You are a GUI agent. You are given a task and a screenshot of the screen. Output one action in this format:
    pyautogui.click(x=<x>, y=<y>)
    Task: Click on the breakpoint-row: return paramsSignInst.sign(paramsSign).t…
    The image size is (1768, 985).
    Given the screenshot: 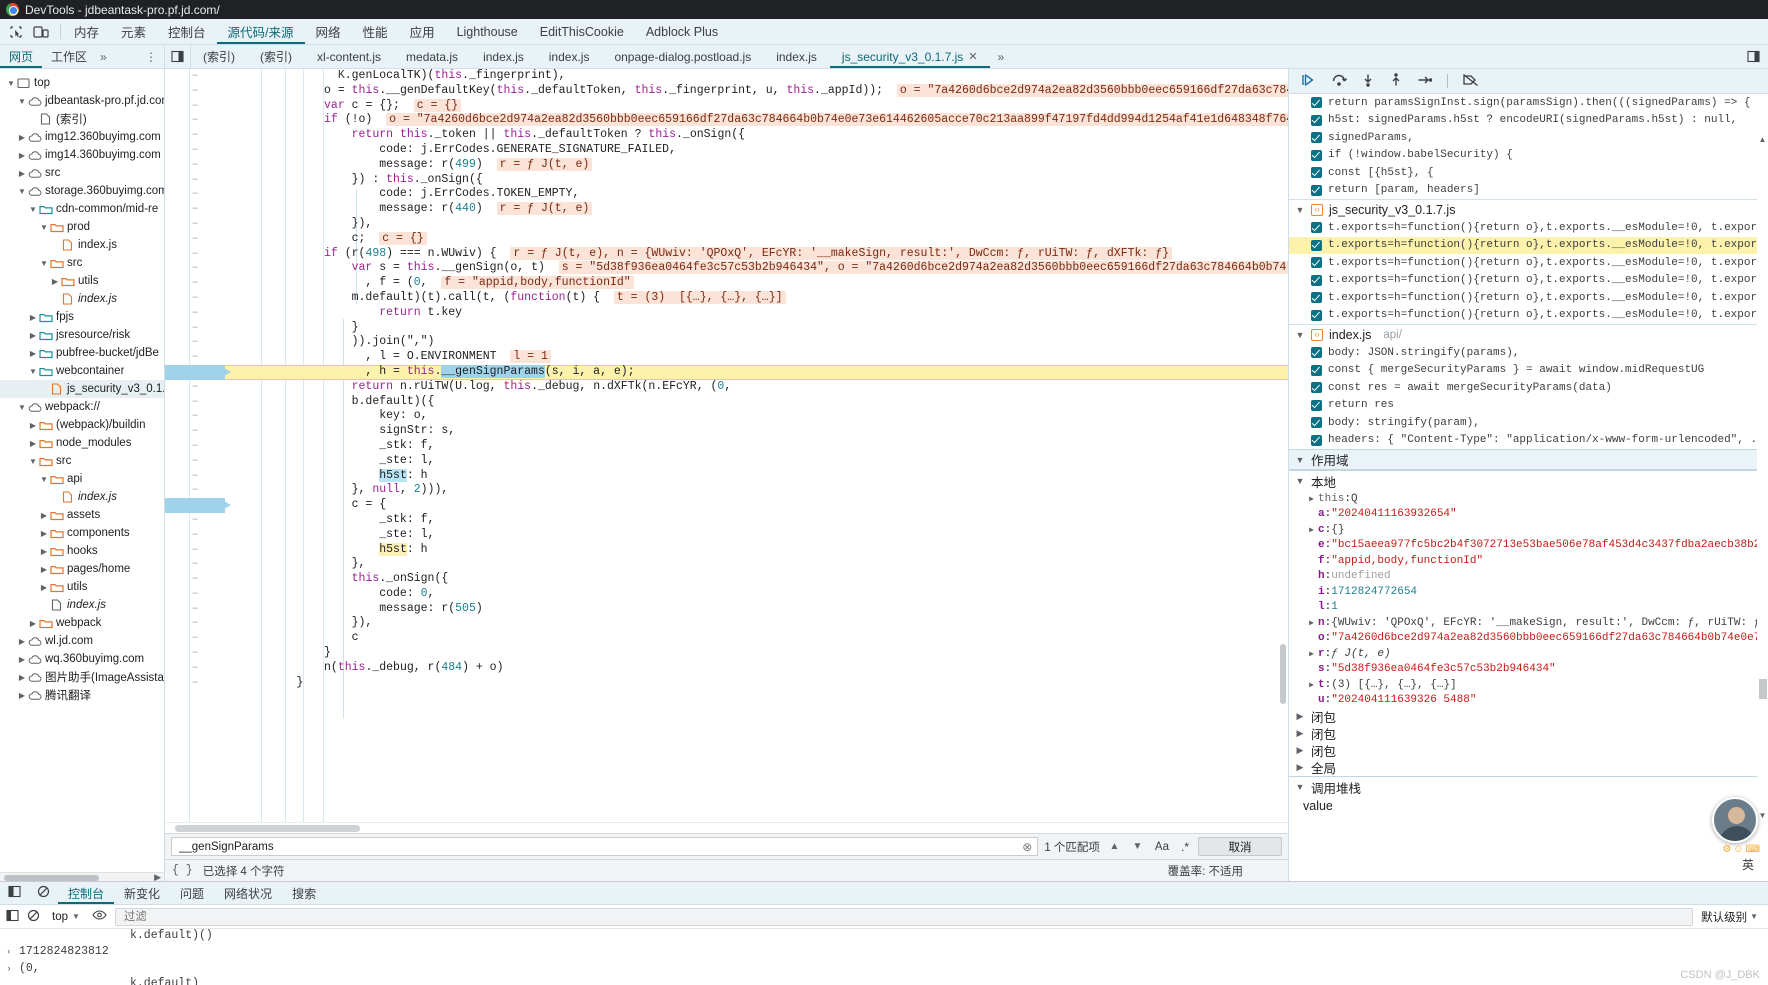 What is the action you would take?
    pyautogui.click(x=1528, y=103)
    